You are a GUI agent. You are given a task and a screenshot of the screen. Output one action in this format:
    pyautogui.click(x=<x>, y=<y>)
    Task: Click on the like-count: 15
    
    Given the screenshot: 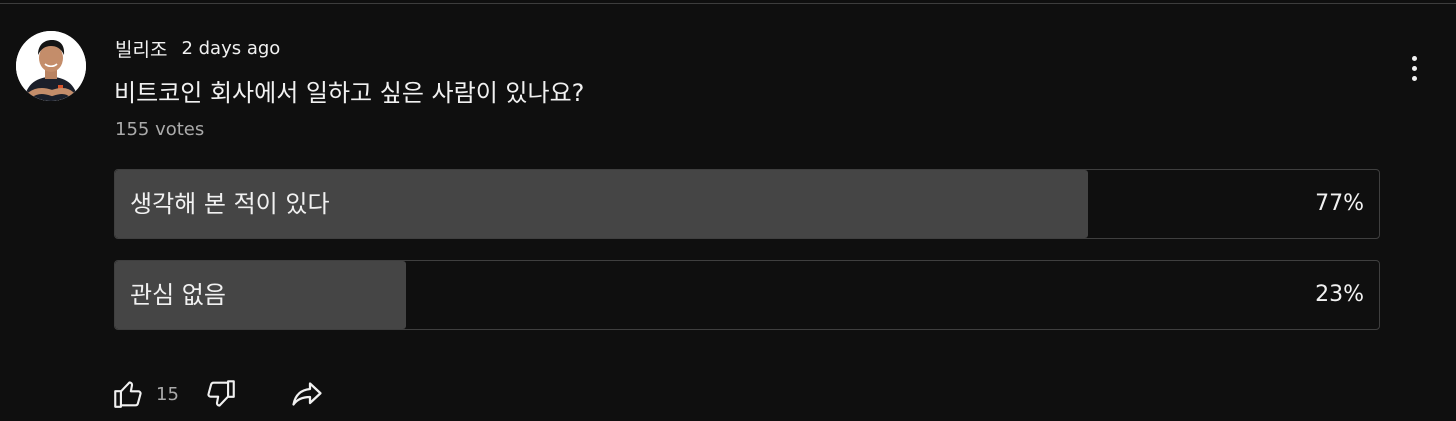 What is the action you would take?
    pyautogui.click(x=167, y=394)
    